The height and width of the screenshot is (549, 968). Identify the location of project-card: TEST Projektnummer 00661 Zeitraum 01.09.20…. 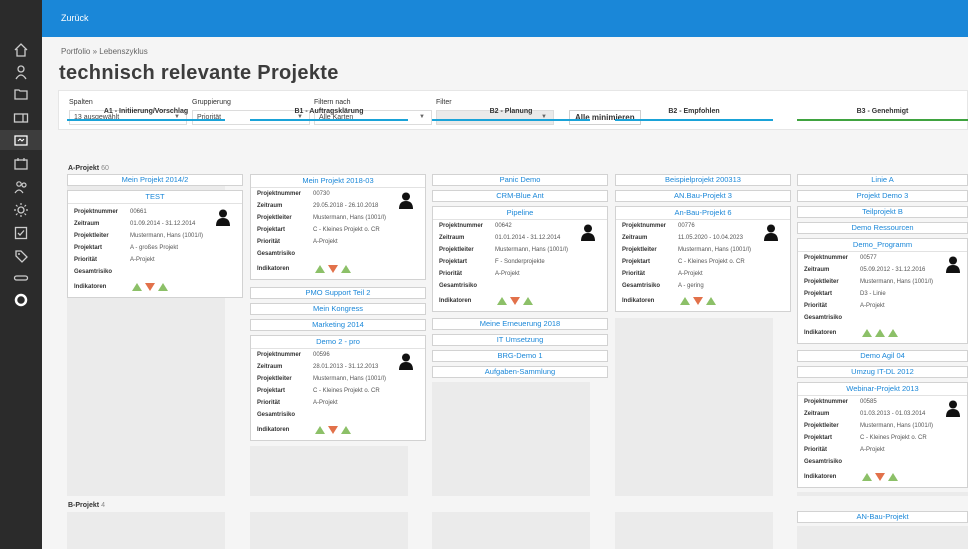
(155, 244).